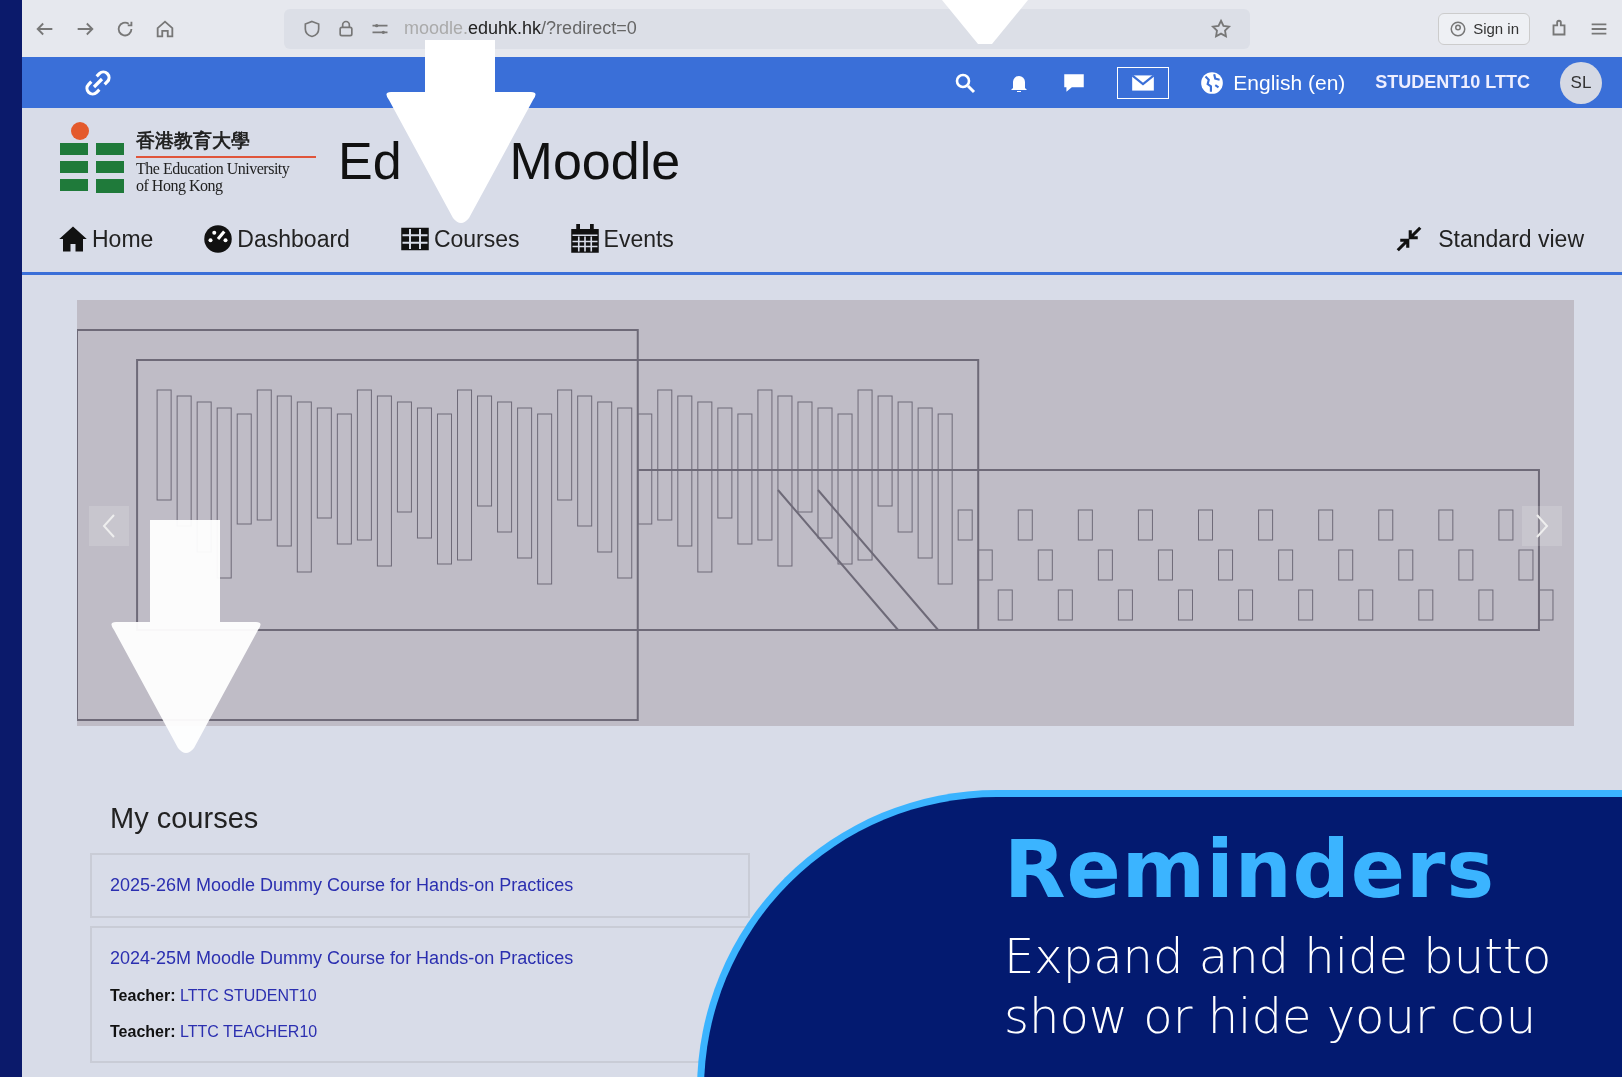 This screenshot has height=1077, width=1622. Describe the element at coordinates (370, 161) in the screenshot. I see `site-title: Ed` at that location.